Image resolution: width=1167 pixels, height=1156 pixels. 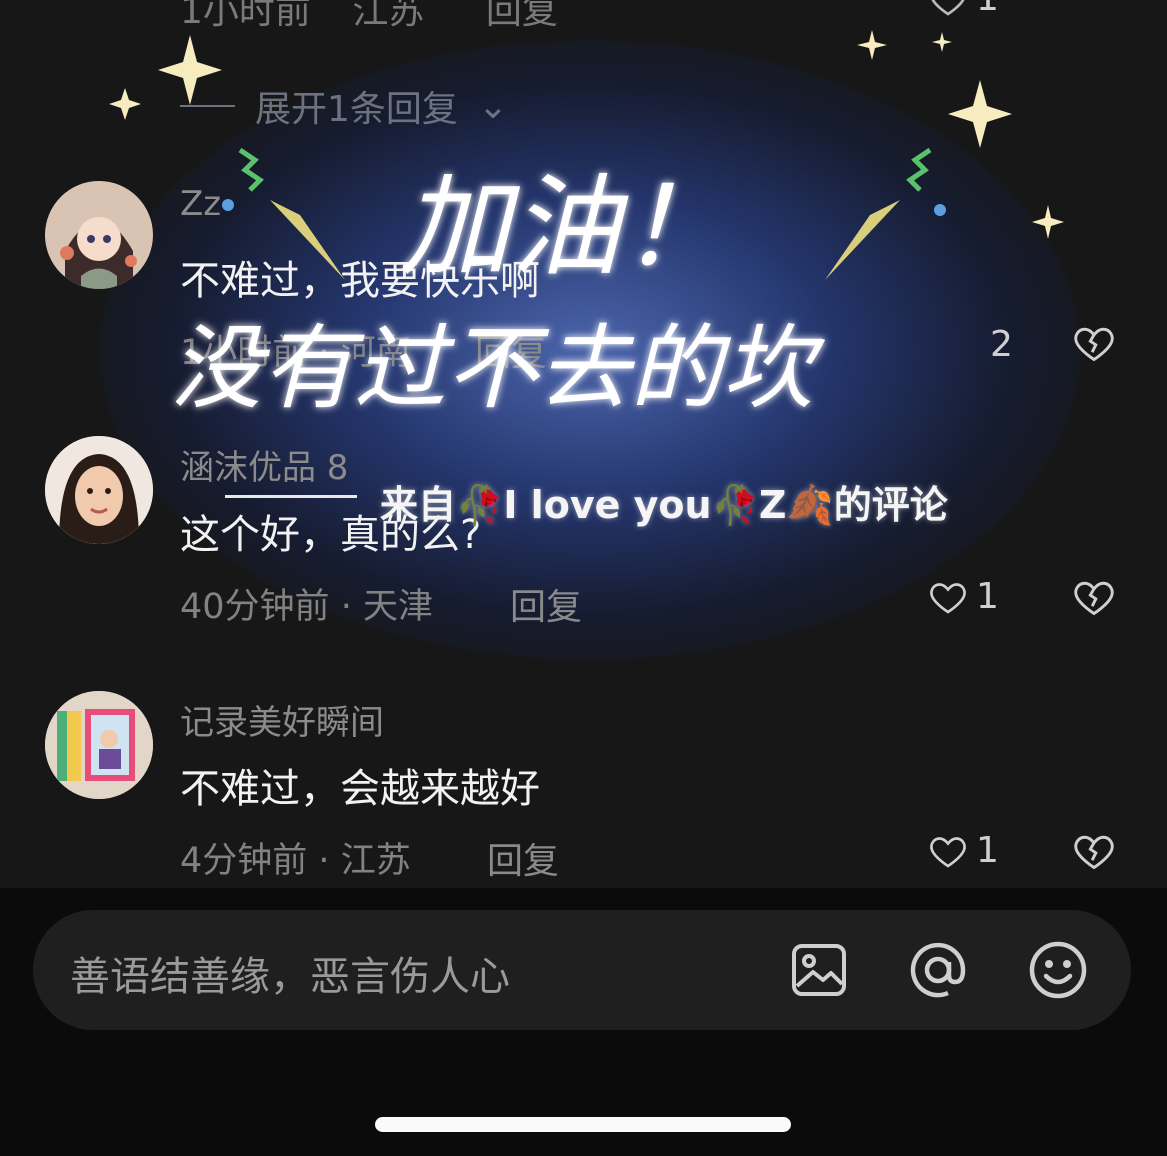 I want to click on comment-username: Zz, so click(x=200, y=204).